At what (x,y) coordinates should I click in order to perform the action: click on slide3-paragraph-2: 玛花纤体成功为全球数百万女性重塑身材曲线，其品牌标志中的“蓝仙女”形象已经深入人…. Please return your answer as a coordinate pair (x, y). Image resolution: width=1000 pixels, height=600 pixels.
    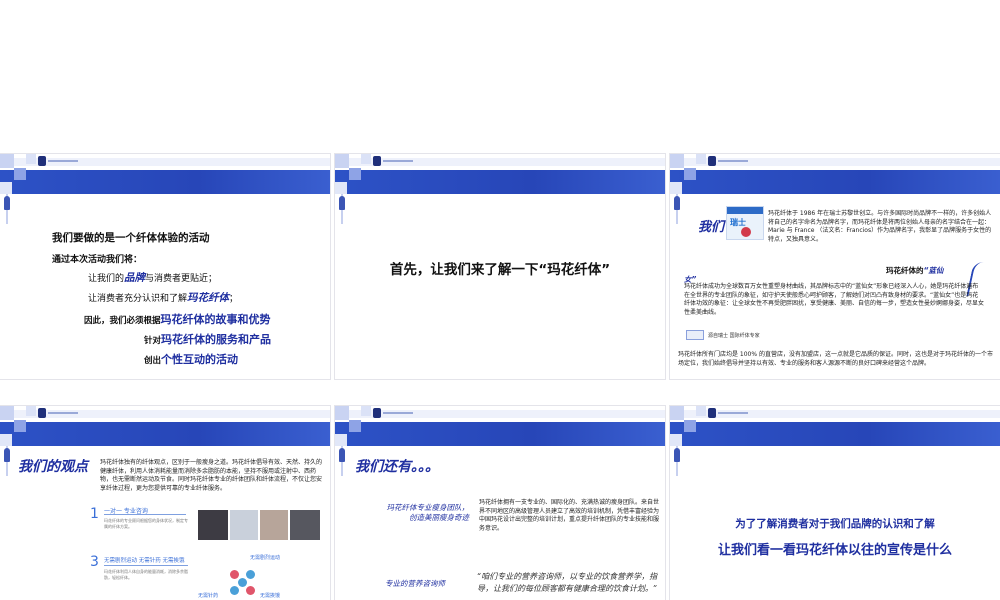
    Looking at the image, I should click on (834, 299).